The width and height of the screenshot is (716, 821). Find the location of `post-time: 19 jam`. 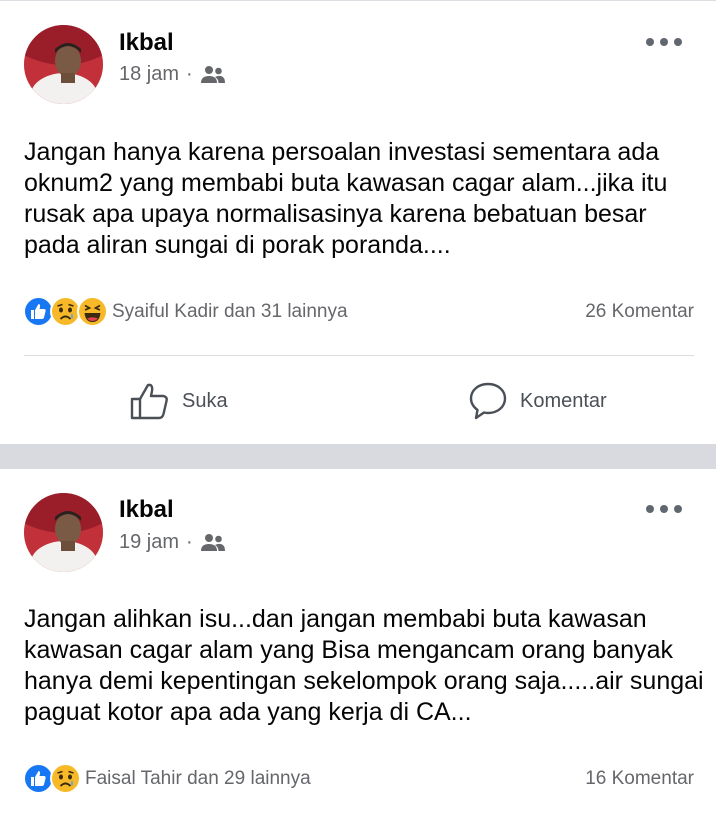

post-time: 19 jam is located at coordinates (149, 542).